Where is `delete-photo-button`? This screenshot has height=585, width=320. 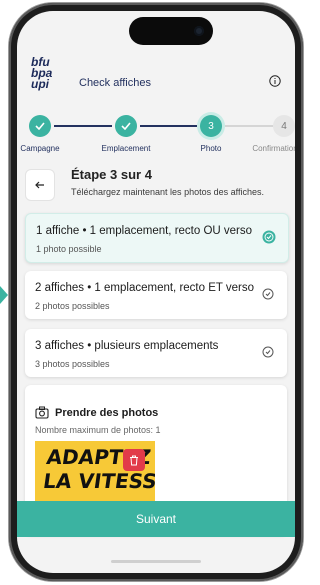 delete-photo-button is located at coordinates (134, 460).